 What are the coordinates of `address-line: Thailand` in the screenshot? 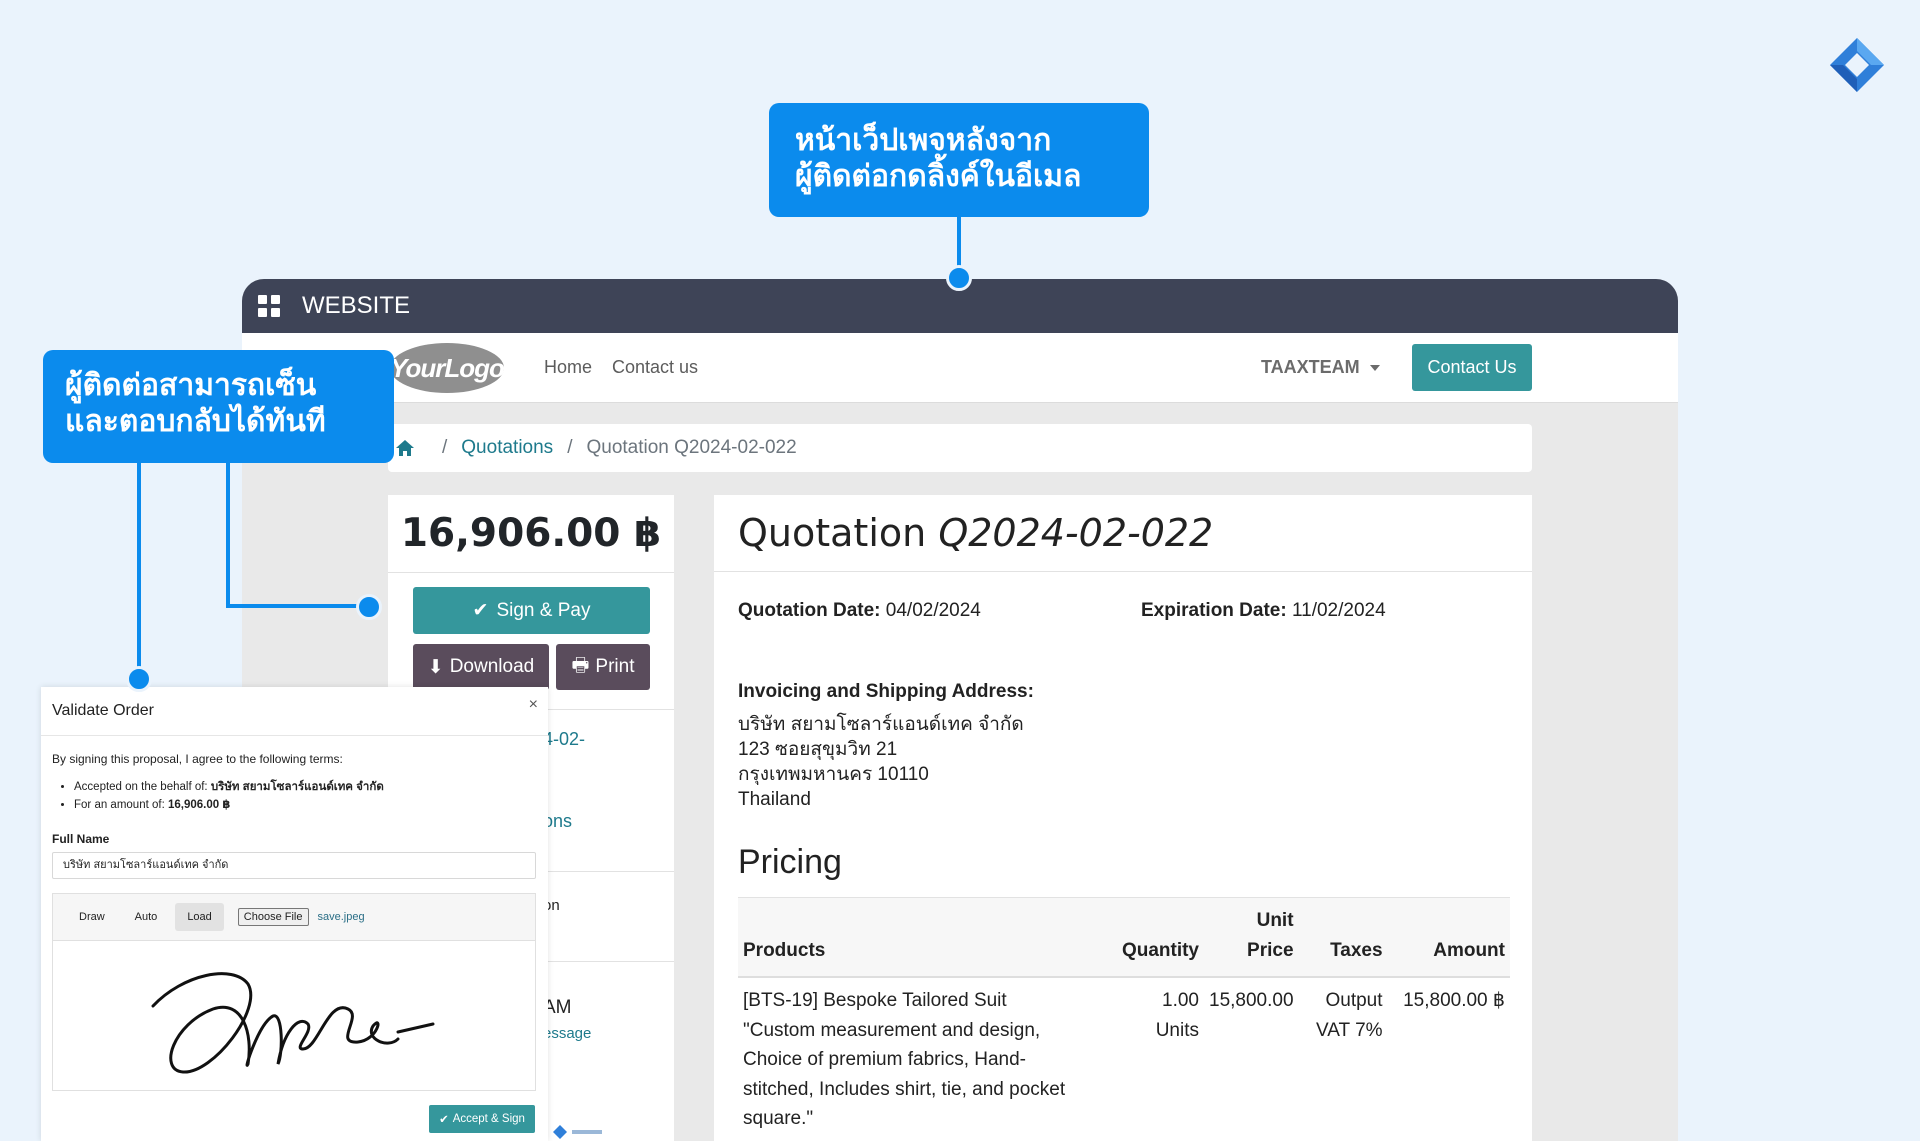 It's located at (774, 799).